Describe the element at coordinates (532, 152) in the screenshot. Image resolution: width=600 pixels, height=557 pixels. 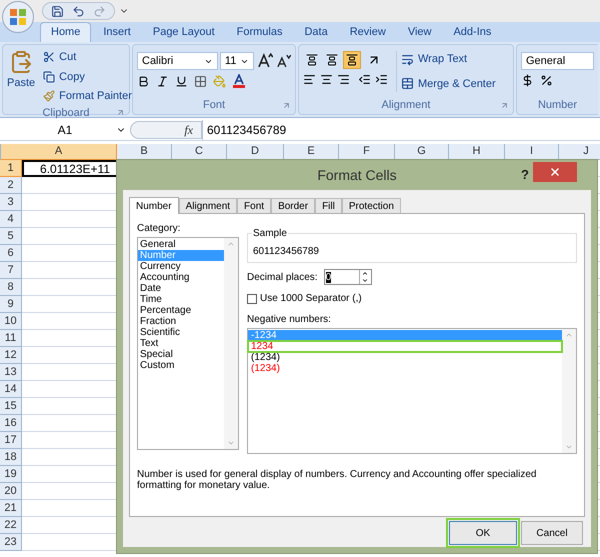
I see `column-header: I` at that location.